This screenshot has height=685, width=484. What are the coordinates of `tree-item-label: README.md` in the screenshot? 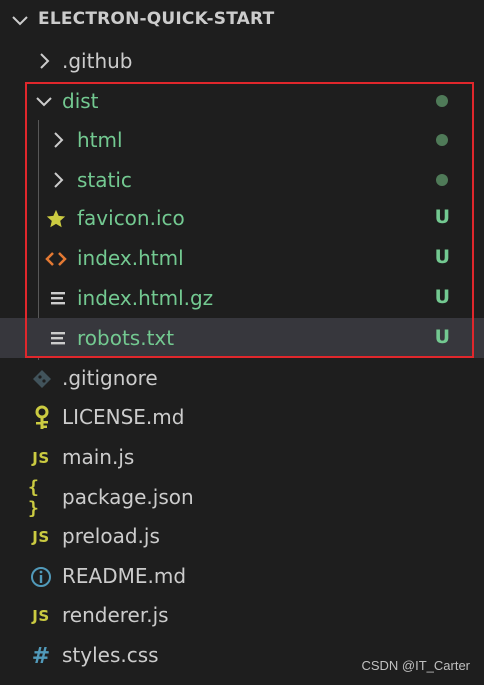 It's located at (124, 576).